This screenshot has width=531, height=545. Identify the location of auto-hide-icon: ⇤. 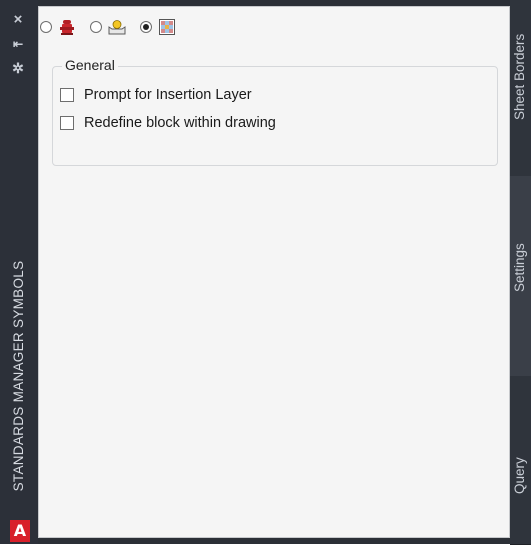
(18, 44).